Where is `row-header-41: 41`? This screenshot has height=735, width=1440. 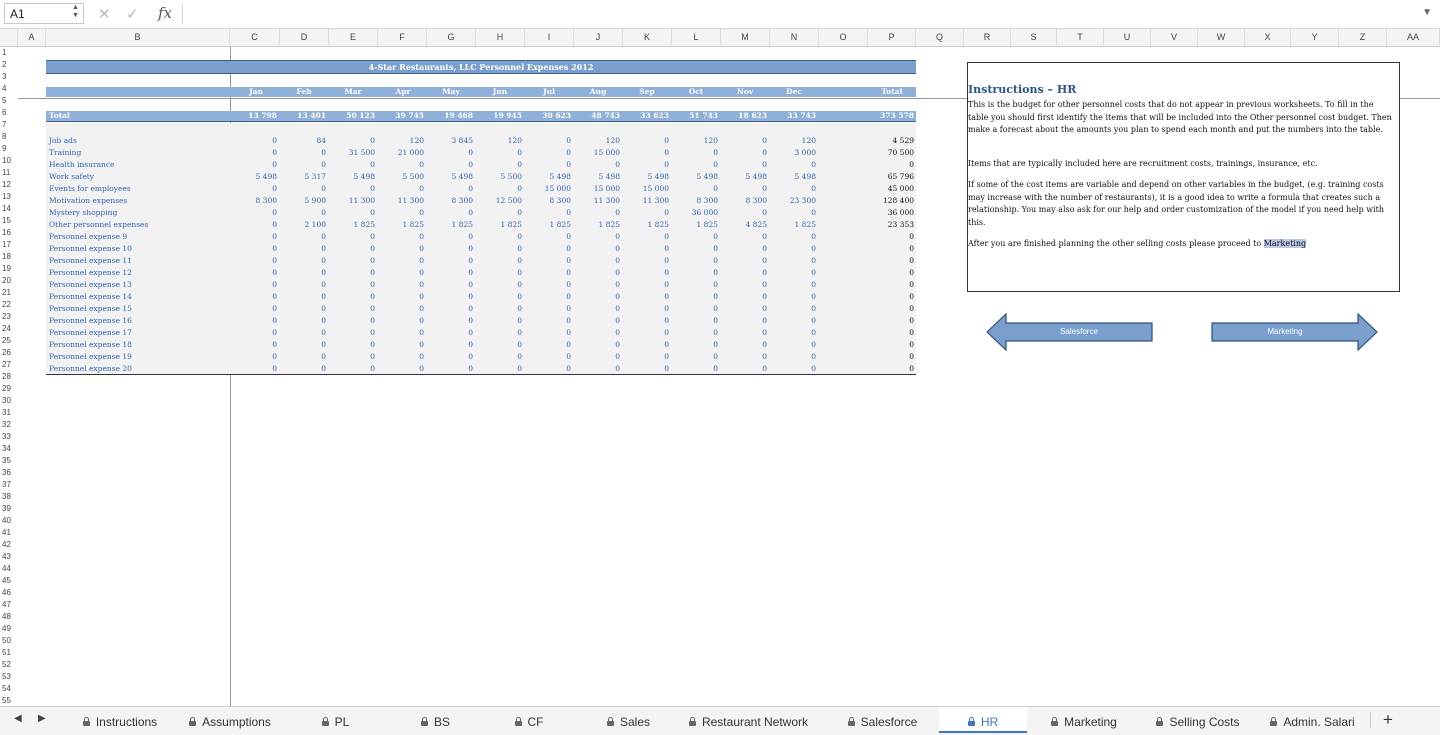
row-header-41: 41 is located at coordinates (8, 533).